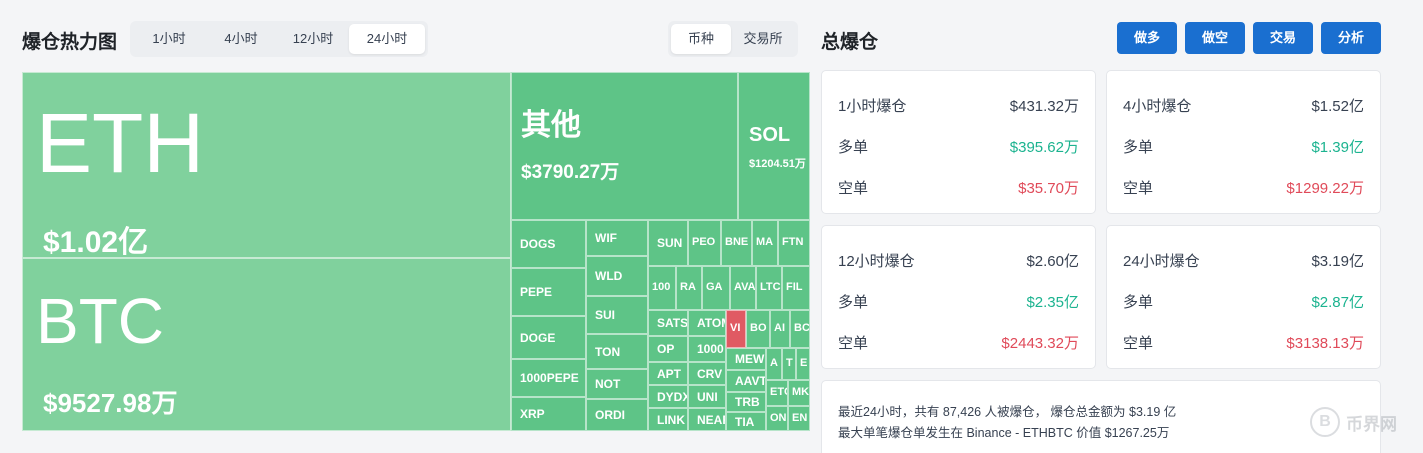 This screenshot has height=453, width=1423. What do you see at coordinates (1138, 188) in the screenshot?
I see `short-label: 空单` at bounding box center [1138, 188].